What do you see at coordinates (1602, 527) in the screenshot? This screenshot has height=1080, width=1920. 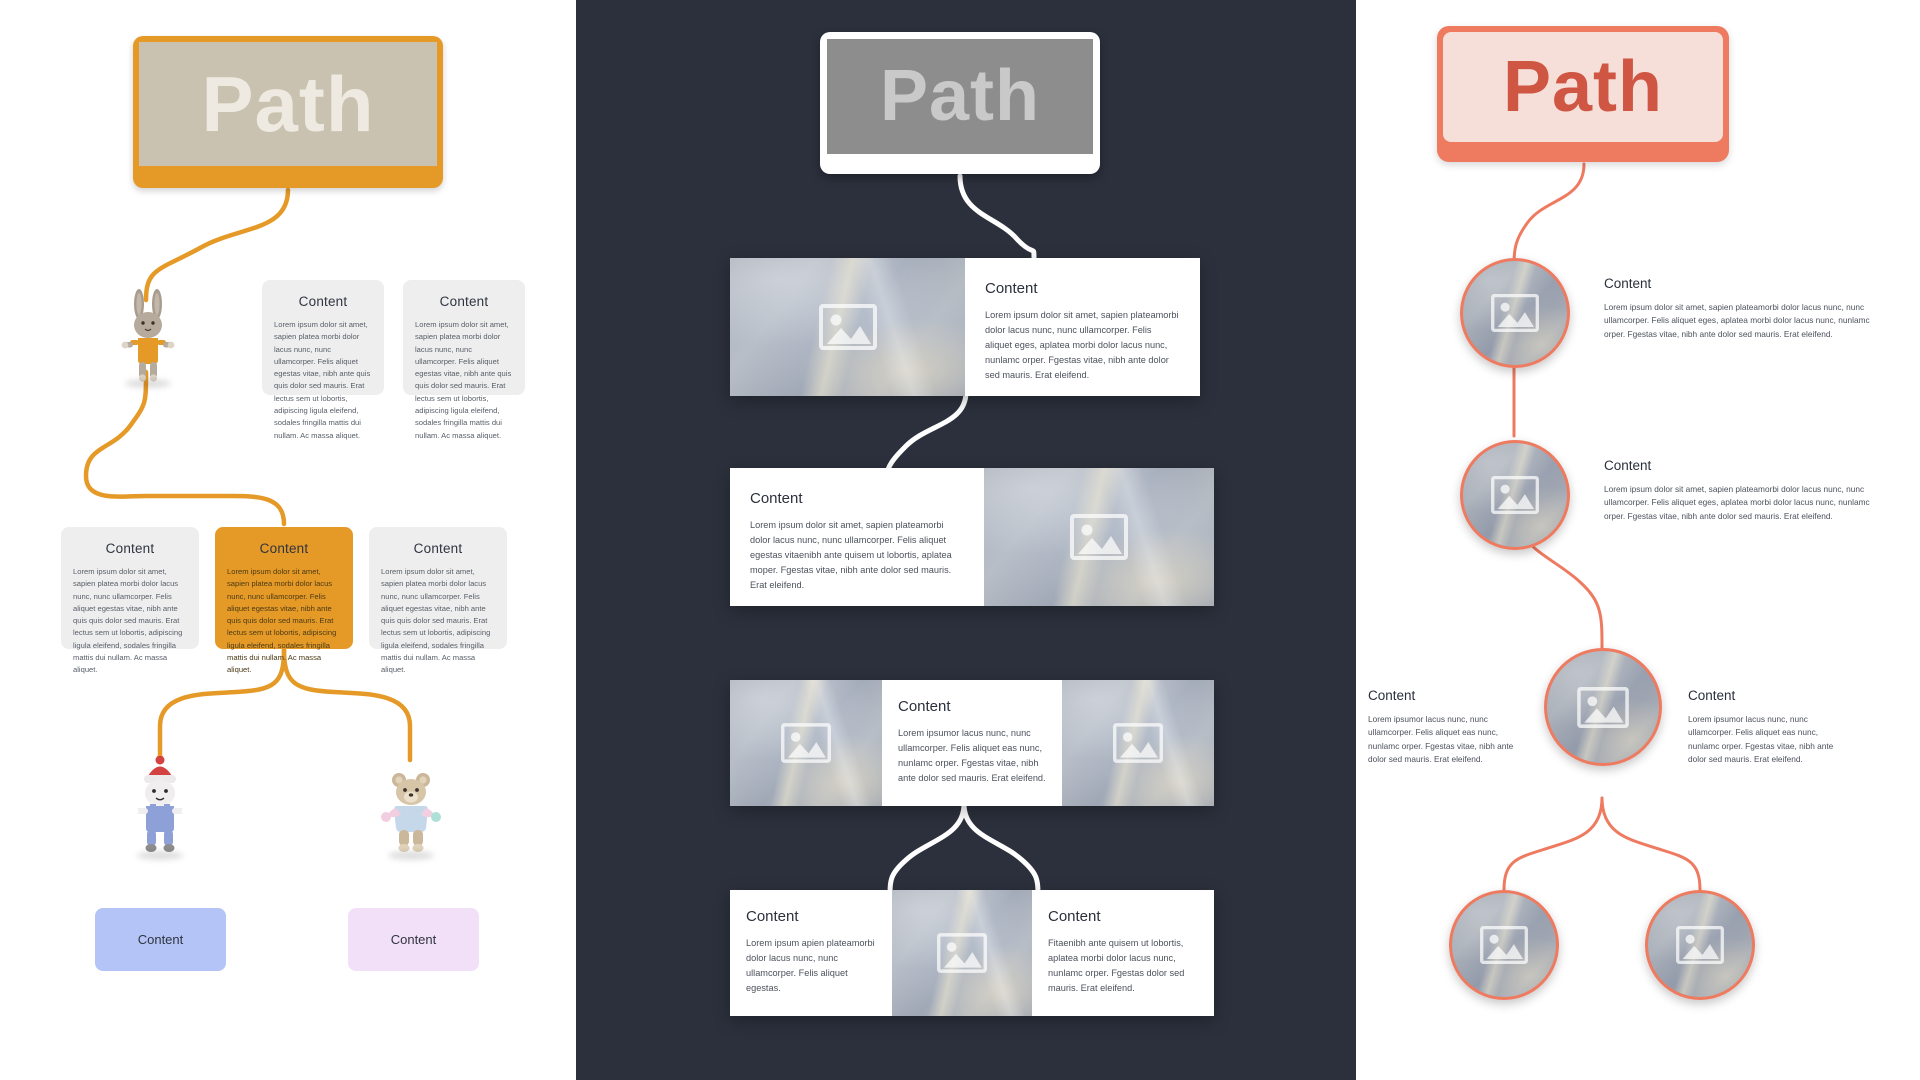 I see `right-connector-wires` at bounding box center [1602, 527].